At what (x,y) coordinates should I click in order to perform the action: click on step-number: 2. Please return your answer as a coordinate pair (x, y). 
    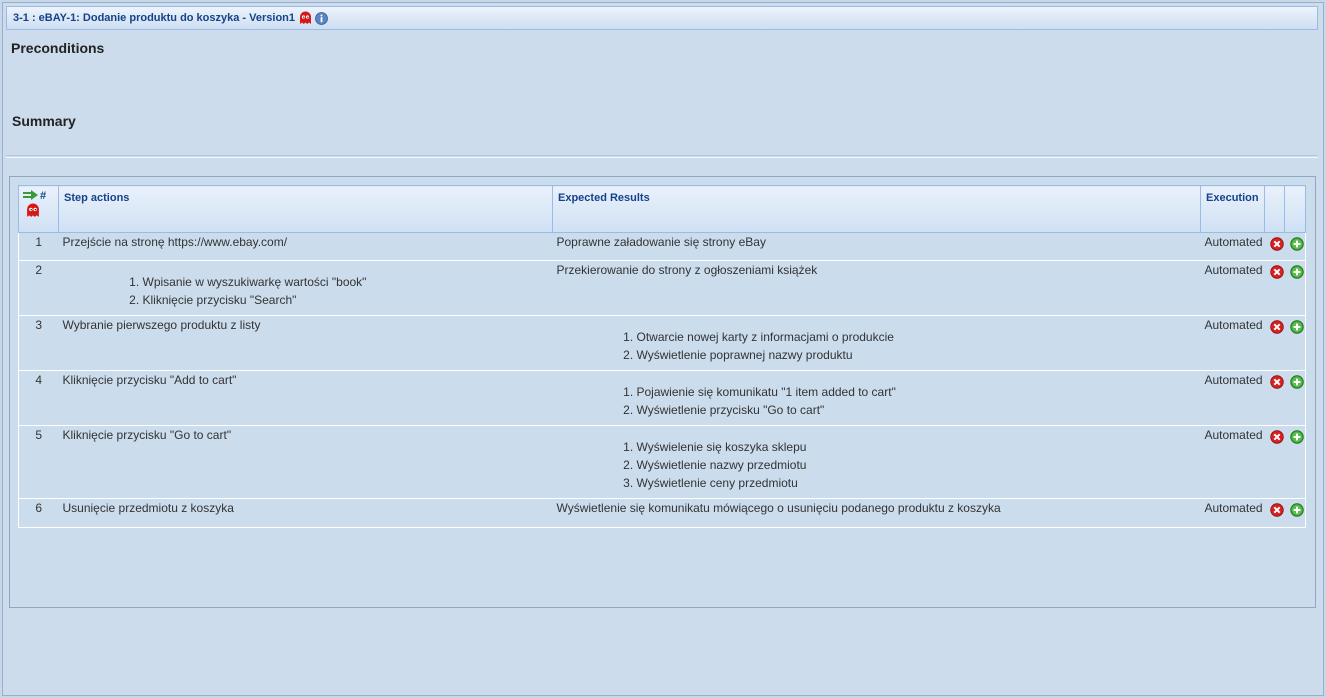
    Looking at the image, I should click on (38, 288).